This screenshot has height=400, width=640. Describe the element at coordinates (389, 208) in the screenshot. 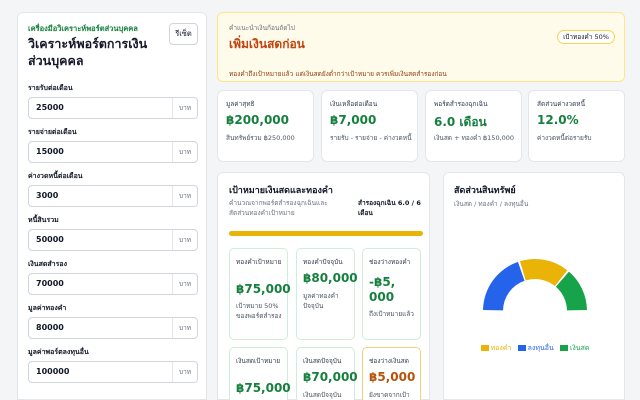

I see `emergency-months-summary: สำรองฉุกเฉิน 6.0 / 6 เดือน` at that location.